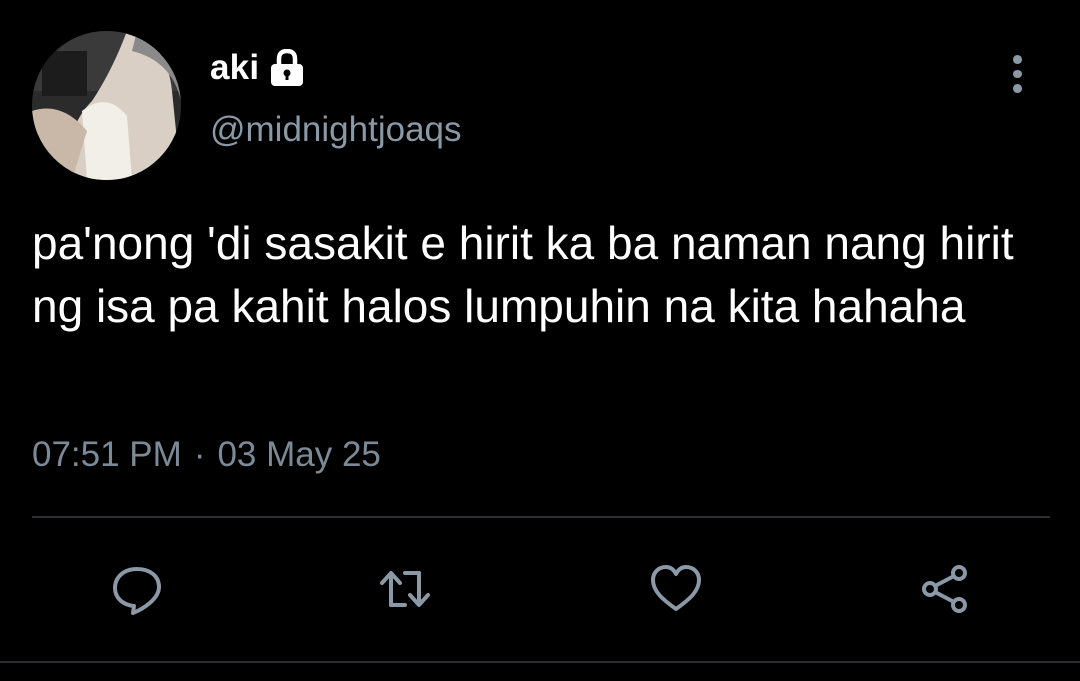 This screenshot has height=681, width=1080. I want to click on speech-bubble-icon, so click(137, 591).